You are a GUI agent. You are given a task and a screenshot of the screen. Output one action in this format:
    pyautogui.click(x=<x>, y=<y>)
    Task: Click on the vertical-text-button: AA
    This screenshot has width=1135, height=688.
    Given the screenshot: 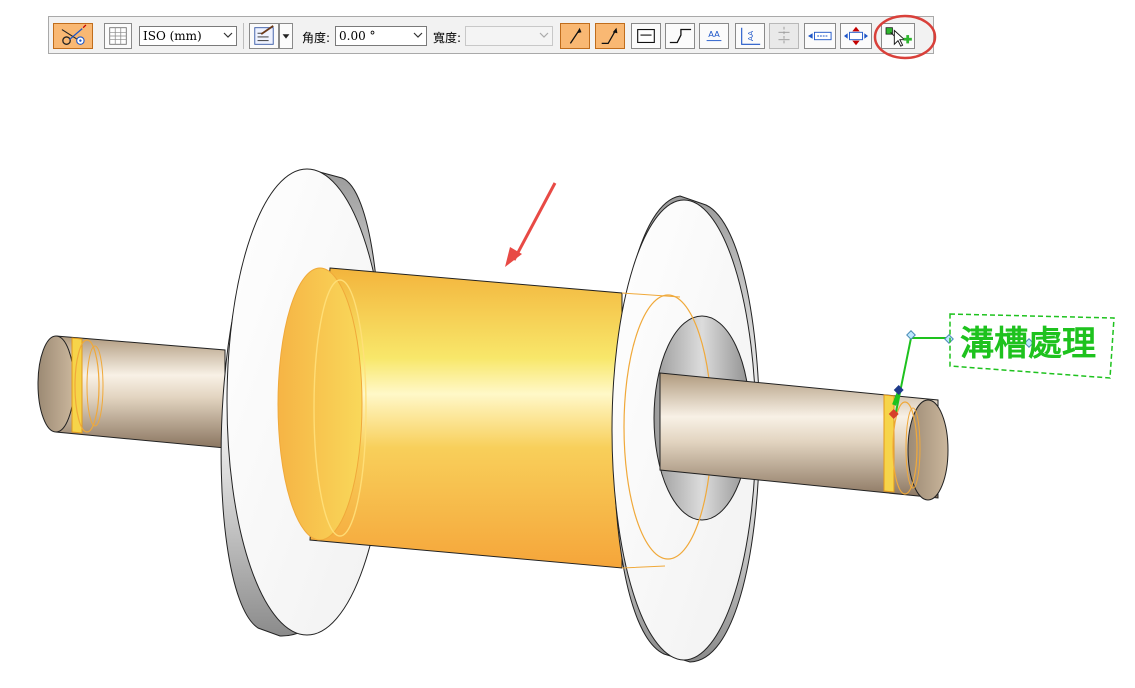 What is the action you would take?
    pyautogui.click(x=750, y=36)
    